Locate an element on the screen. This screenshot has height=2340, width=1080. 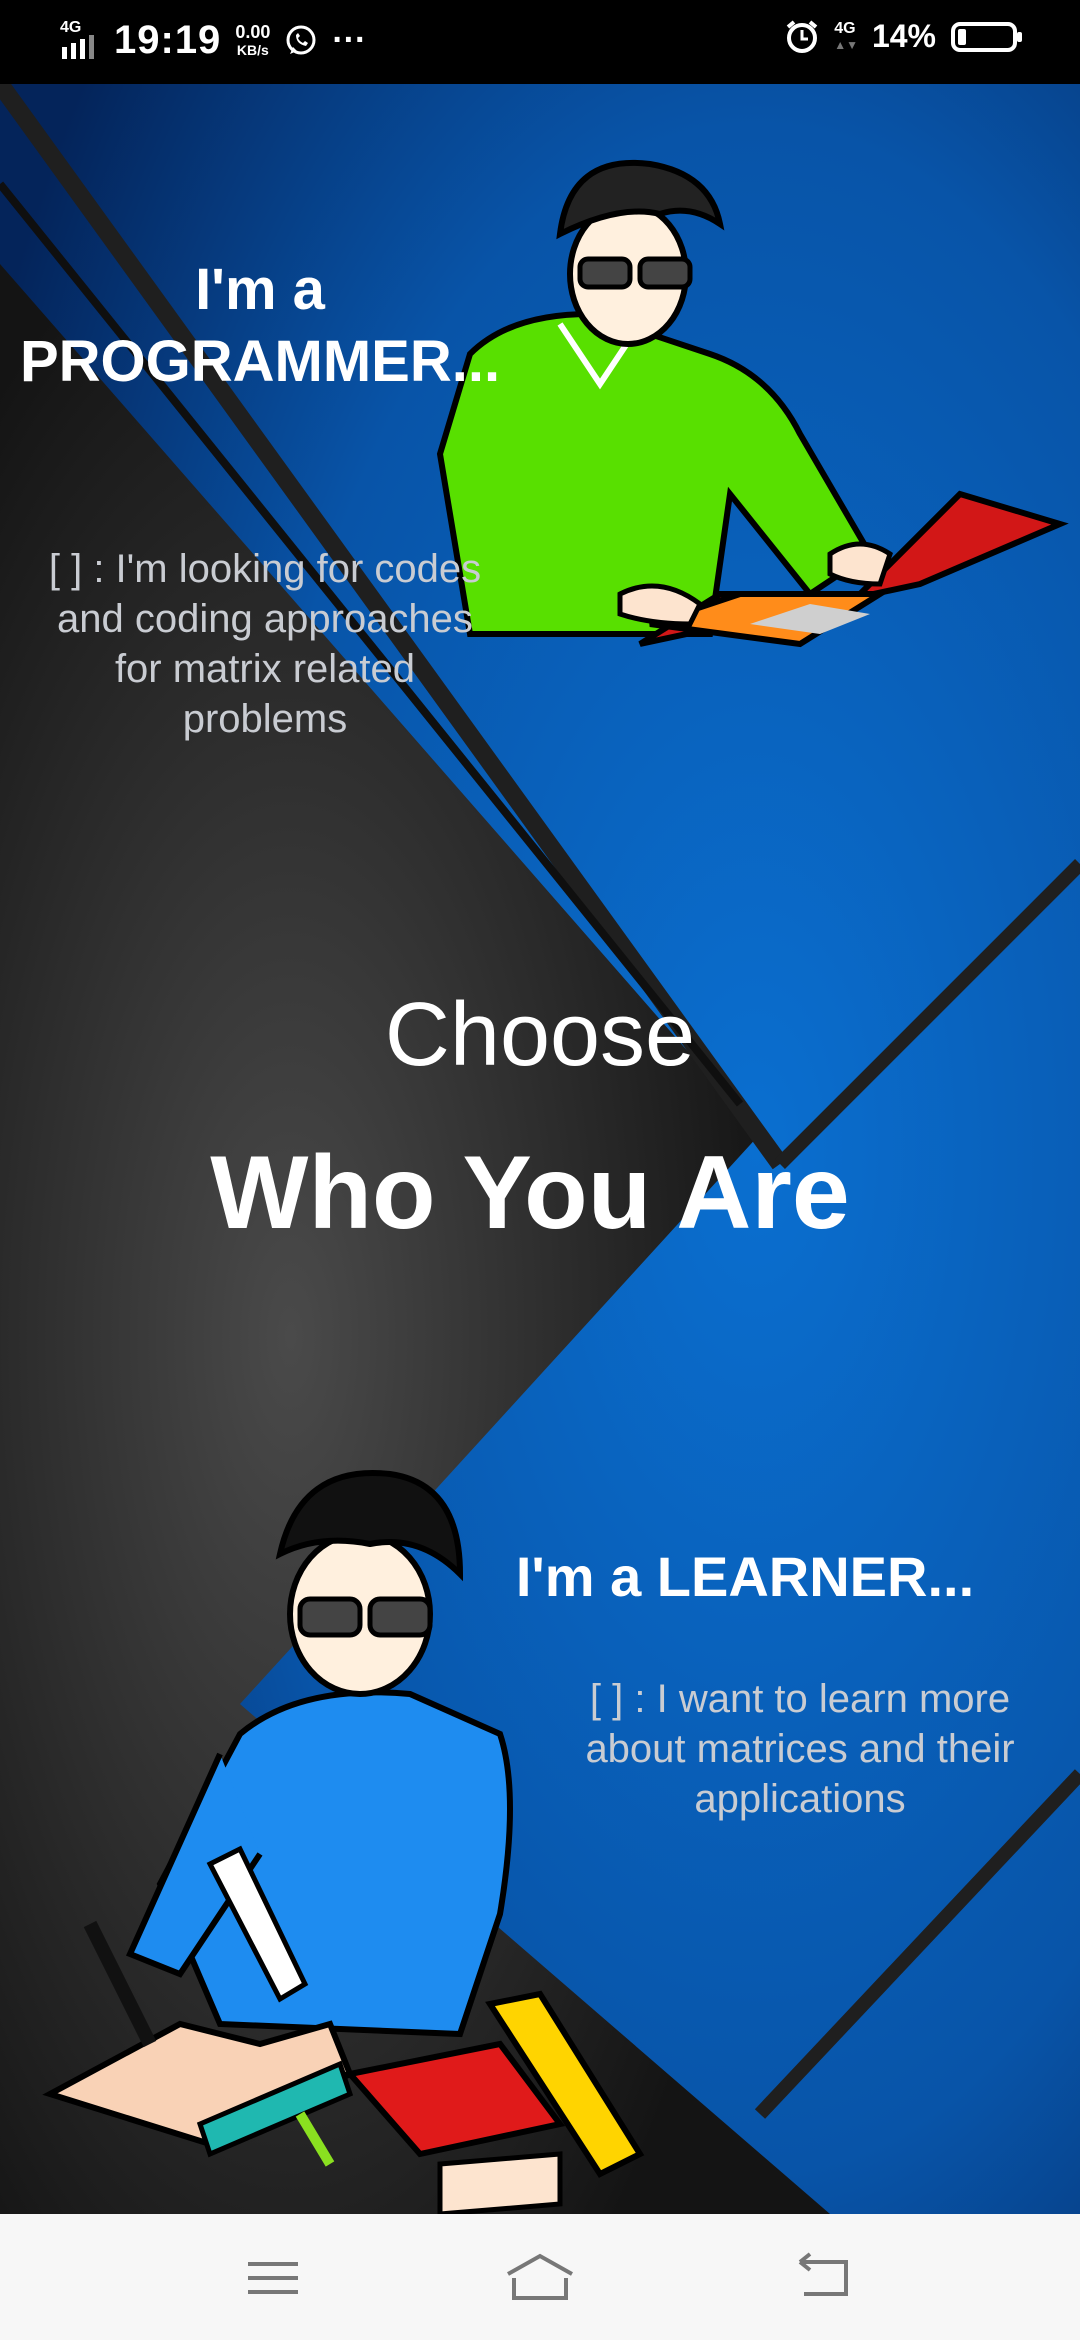
data-speed: 0.00 KB/s is located at coordinates (252, 41).